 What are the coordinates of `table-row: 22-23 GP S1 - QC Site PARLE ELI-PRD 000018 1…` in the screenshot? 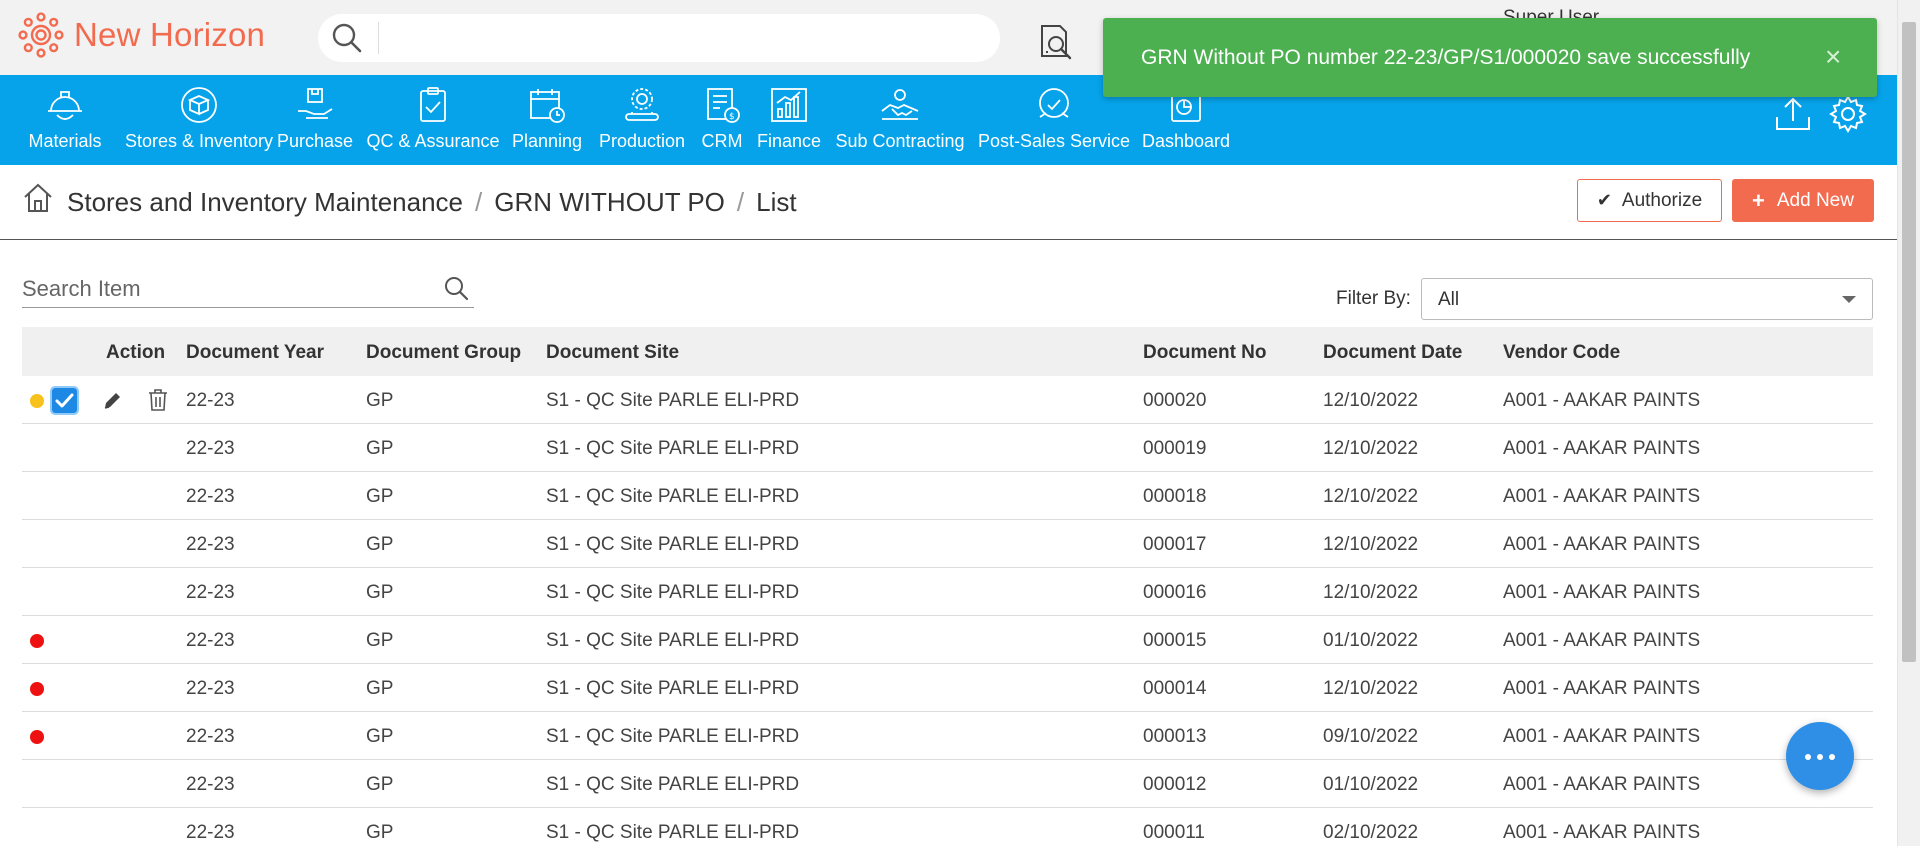 It's located at (947, 496).